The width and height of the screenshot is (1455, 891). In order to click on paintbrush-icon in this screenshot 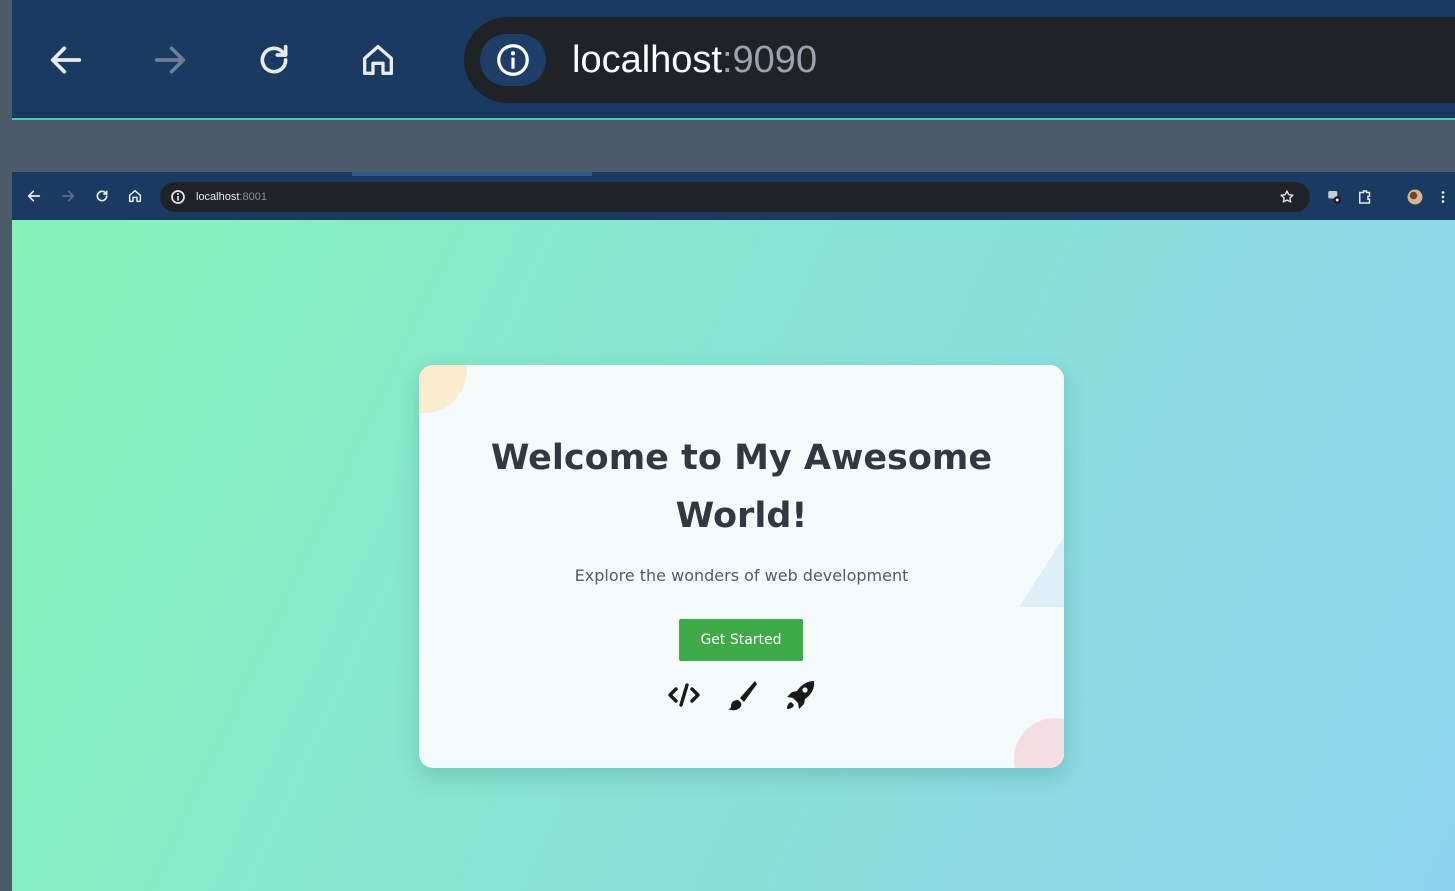, I will do `click(742, 695)`.